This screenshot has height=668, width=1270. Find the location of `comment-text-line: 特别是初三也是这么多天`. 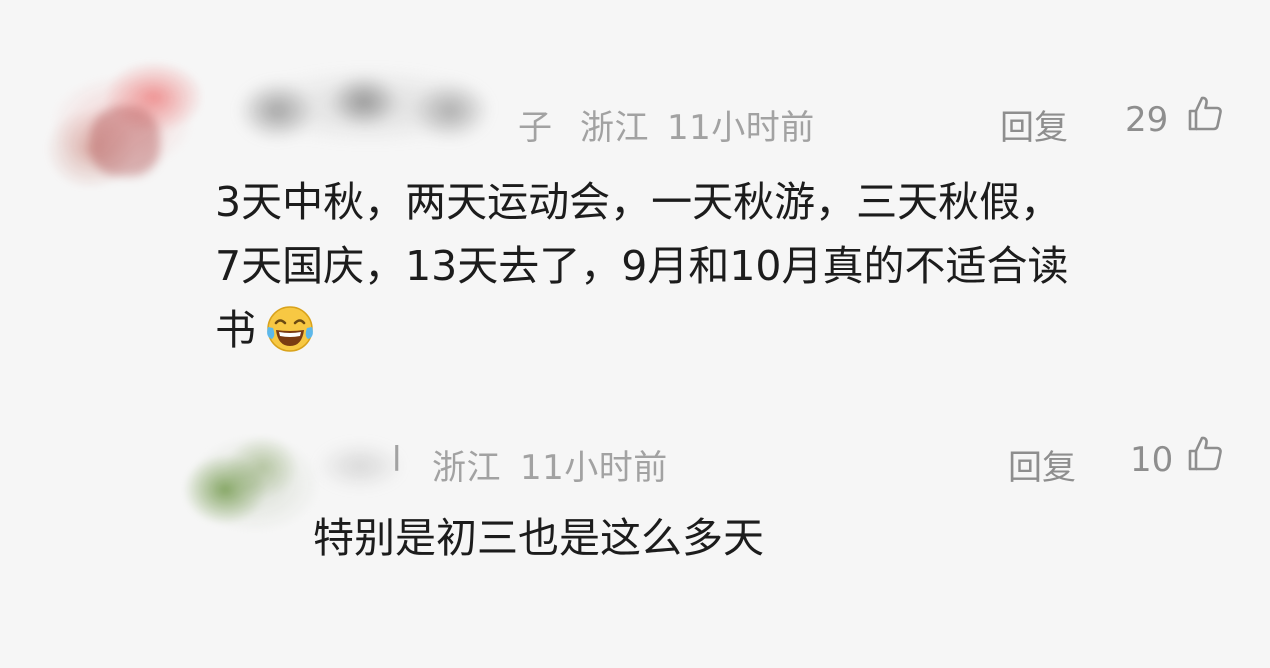

comment-text-line: 特别是初三也是这么多天 is located at coordinates (538, 538).